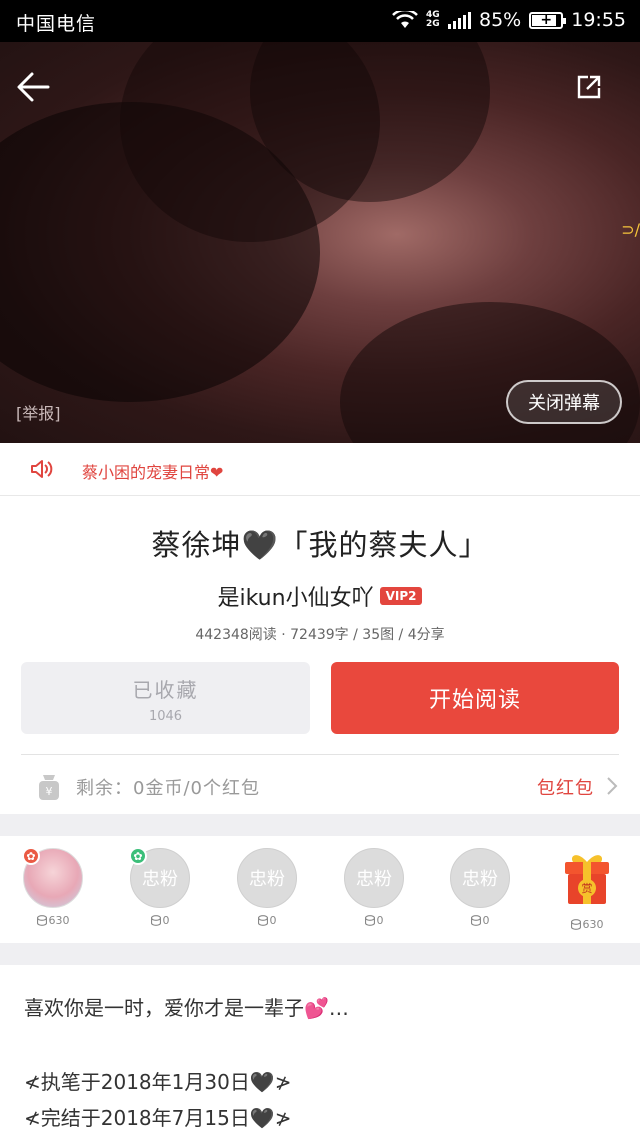 This screenshot has width=640, height=1138. I want to click on status-icons: 4G 2G 85% + 19:55, so click(509, 20).